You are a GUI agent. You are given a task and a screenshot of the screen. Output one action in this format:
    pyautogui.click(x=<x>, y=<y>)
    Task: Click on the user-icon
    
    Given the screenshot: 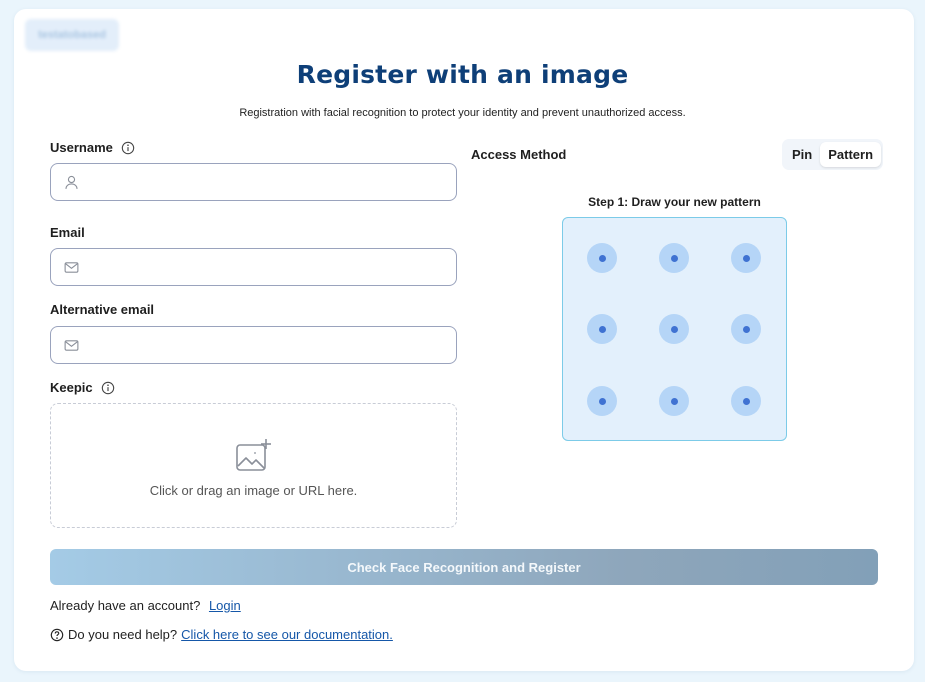 What is the action you would take?
    pyautogui.click(x=71, y=182)
    